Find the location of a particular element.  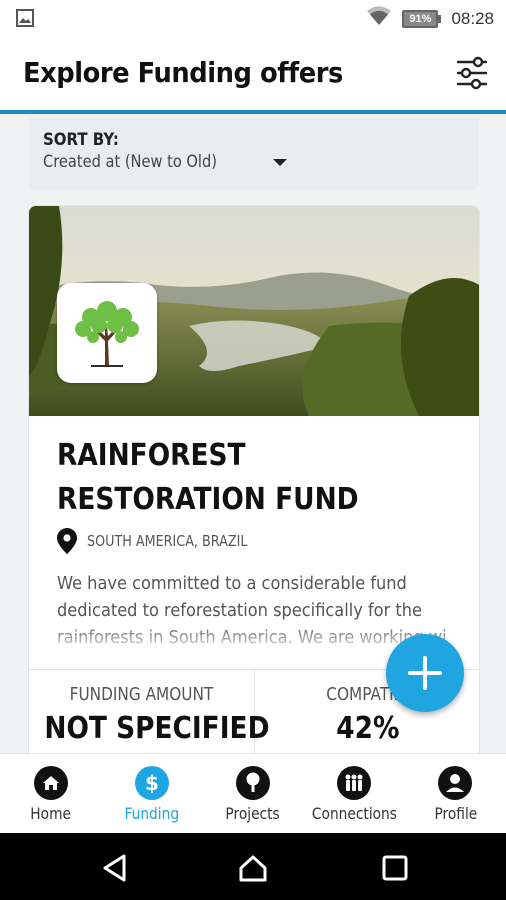

tree-logo-icon is located at coordinates (107, 334).